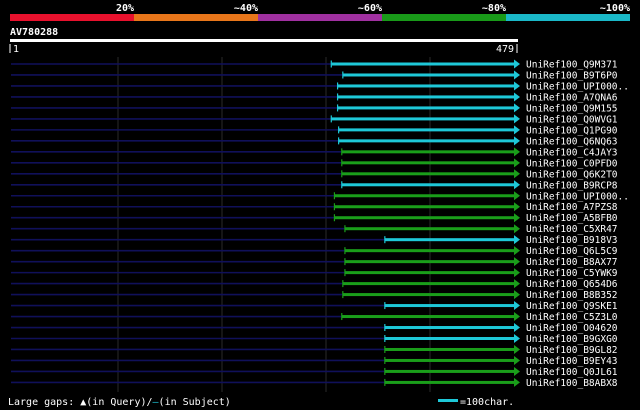 The image size is (640, 410). I want to click on hit-label: UniRef100_C0PFD0, so click(572, 163).